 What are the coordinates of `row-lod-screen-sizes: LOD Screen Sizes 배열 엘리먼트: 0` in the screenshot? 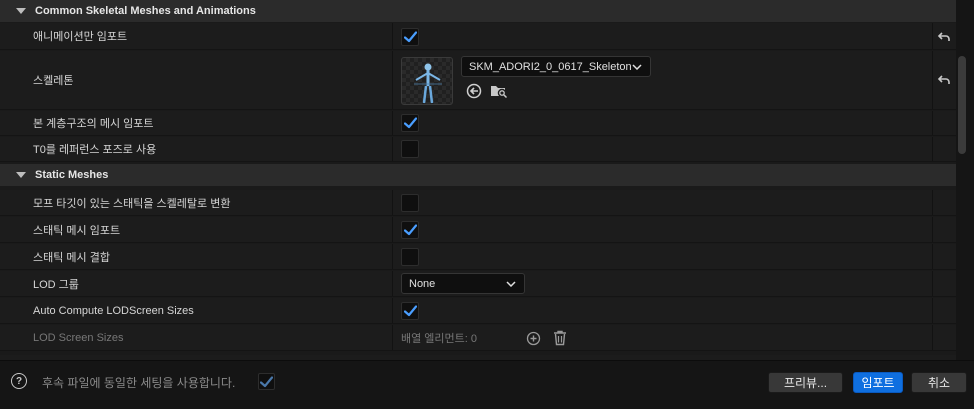 It's located at (478, 338).